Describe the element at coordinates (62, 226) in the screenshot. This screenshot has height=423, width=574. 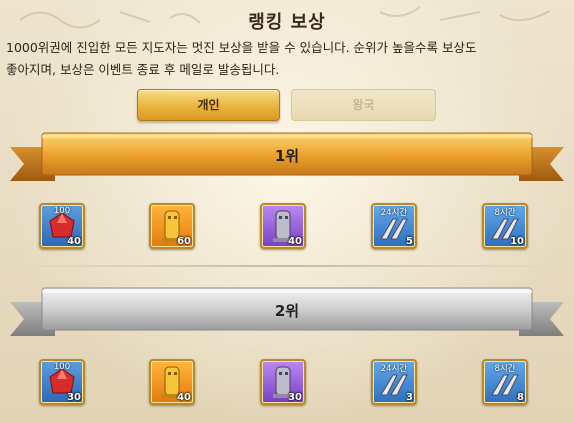
I see `reward-gem-rank-1: 100 40` at that location.